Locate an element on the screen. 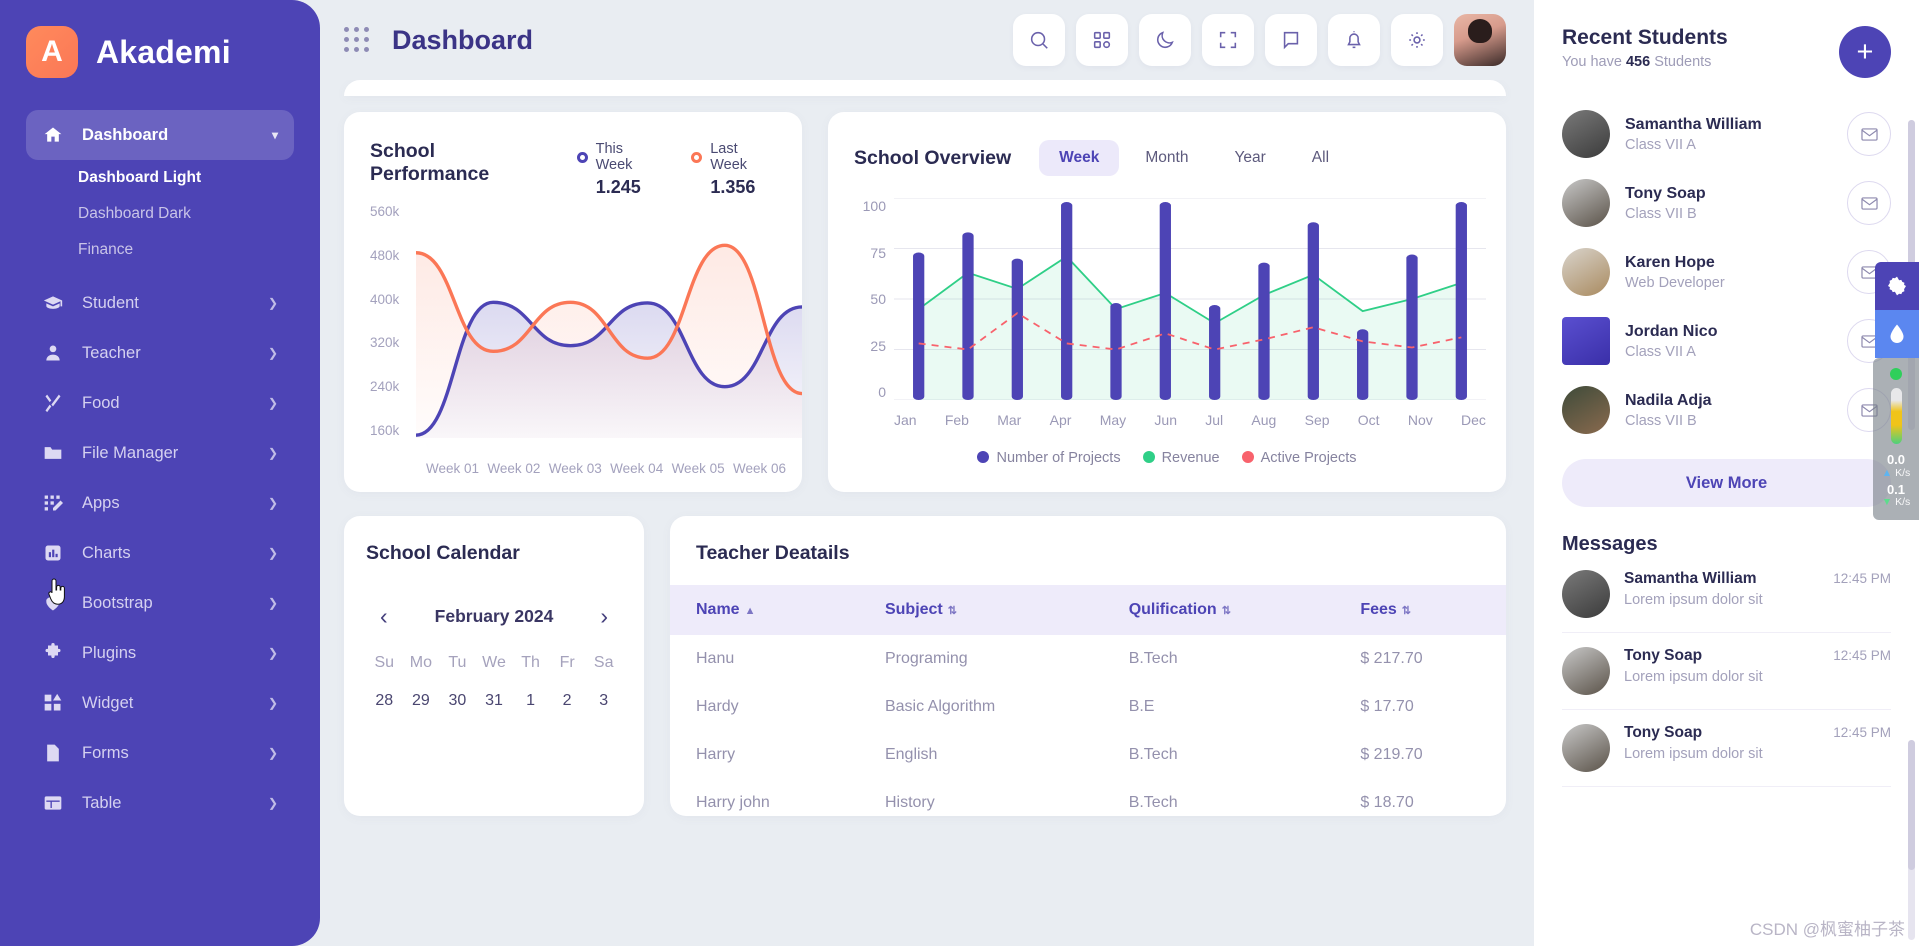 The image size is (1919, 946). sort-icon: ▲ is located at coordinates (750, 611).